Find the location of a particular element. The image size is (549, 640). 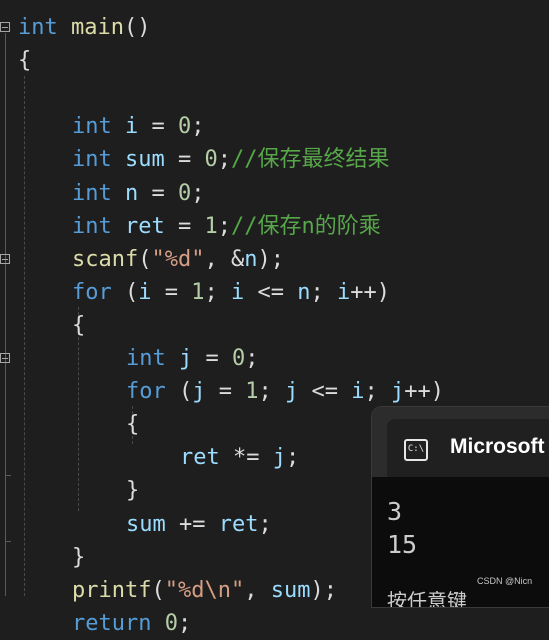

code-line: for (j = 1; j <= i; j++) is located at coordinates (285, 391).